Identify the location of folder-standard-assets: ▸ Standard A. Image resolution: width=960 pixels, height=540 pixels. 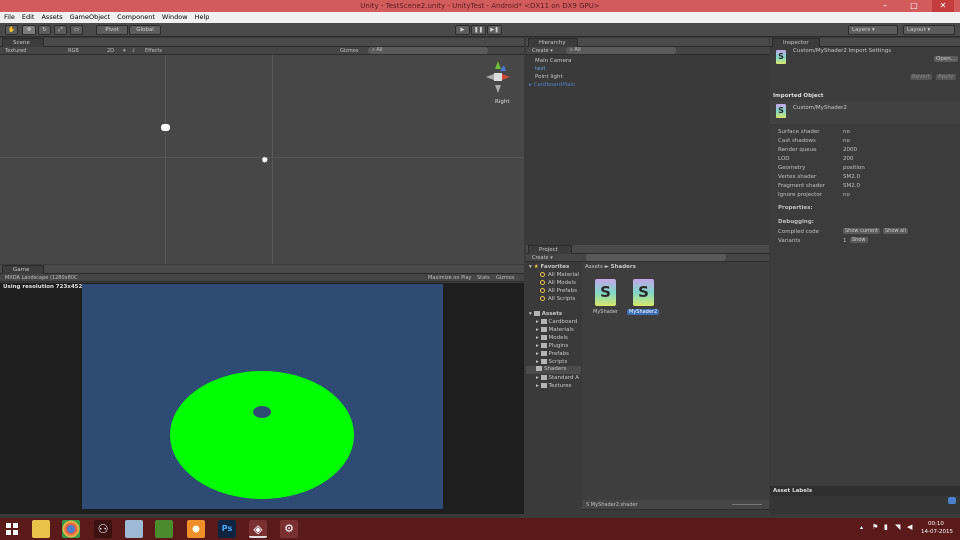
(557, 378).